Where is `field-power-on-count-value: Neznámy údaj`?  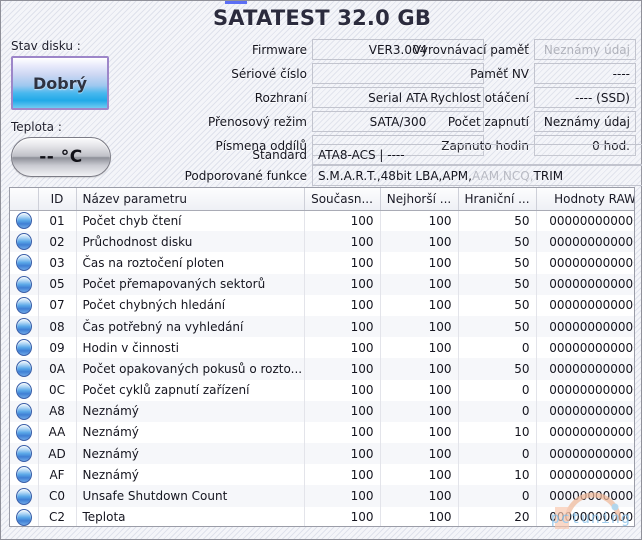
field-power-on-count-value: Neznámy údaj is located at coordinates (585, 121).